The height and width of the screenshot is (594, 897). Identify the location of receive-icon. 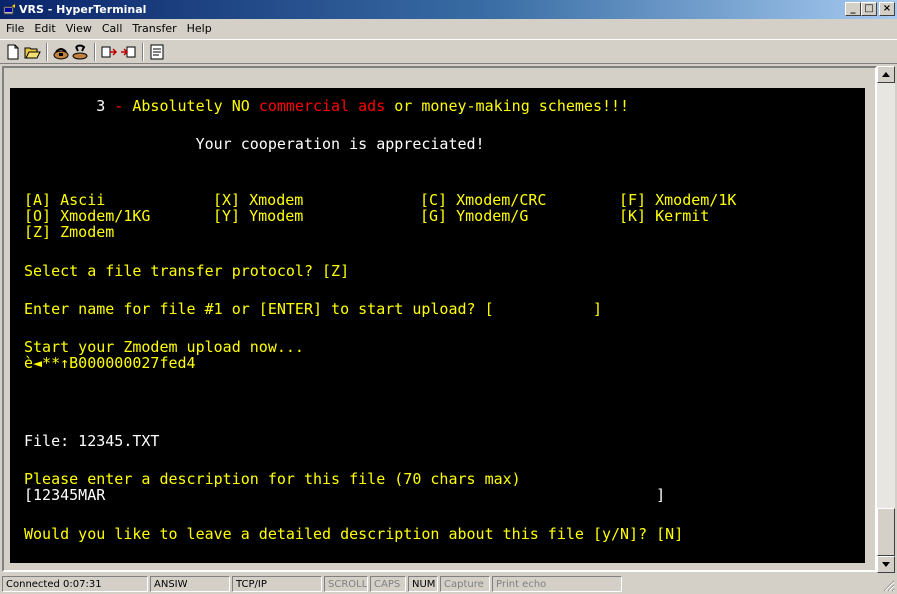
(128, 52).